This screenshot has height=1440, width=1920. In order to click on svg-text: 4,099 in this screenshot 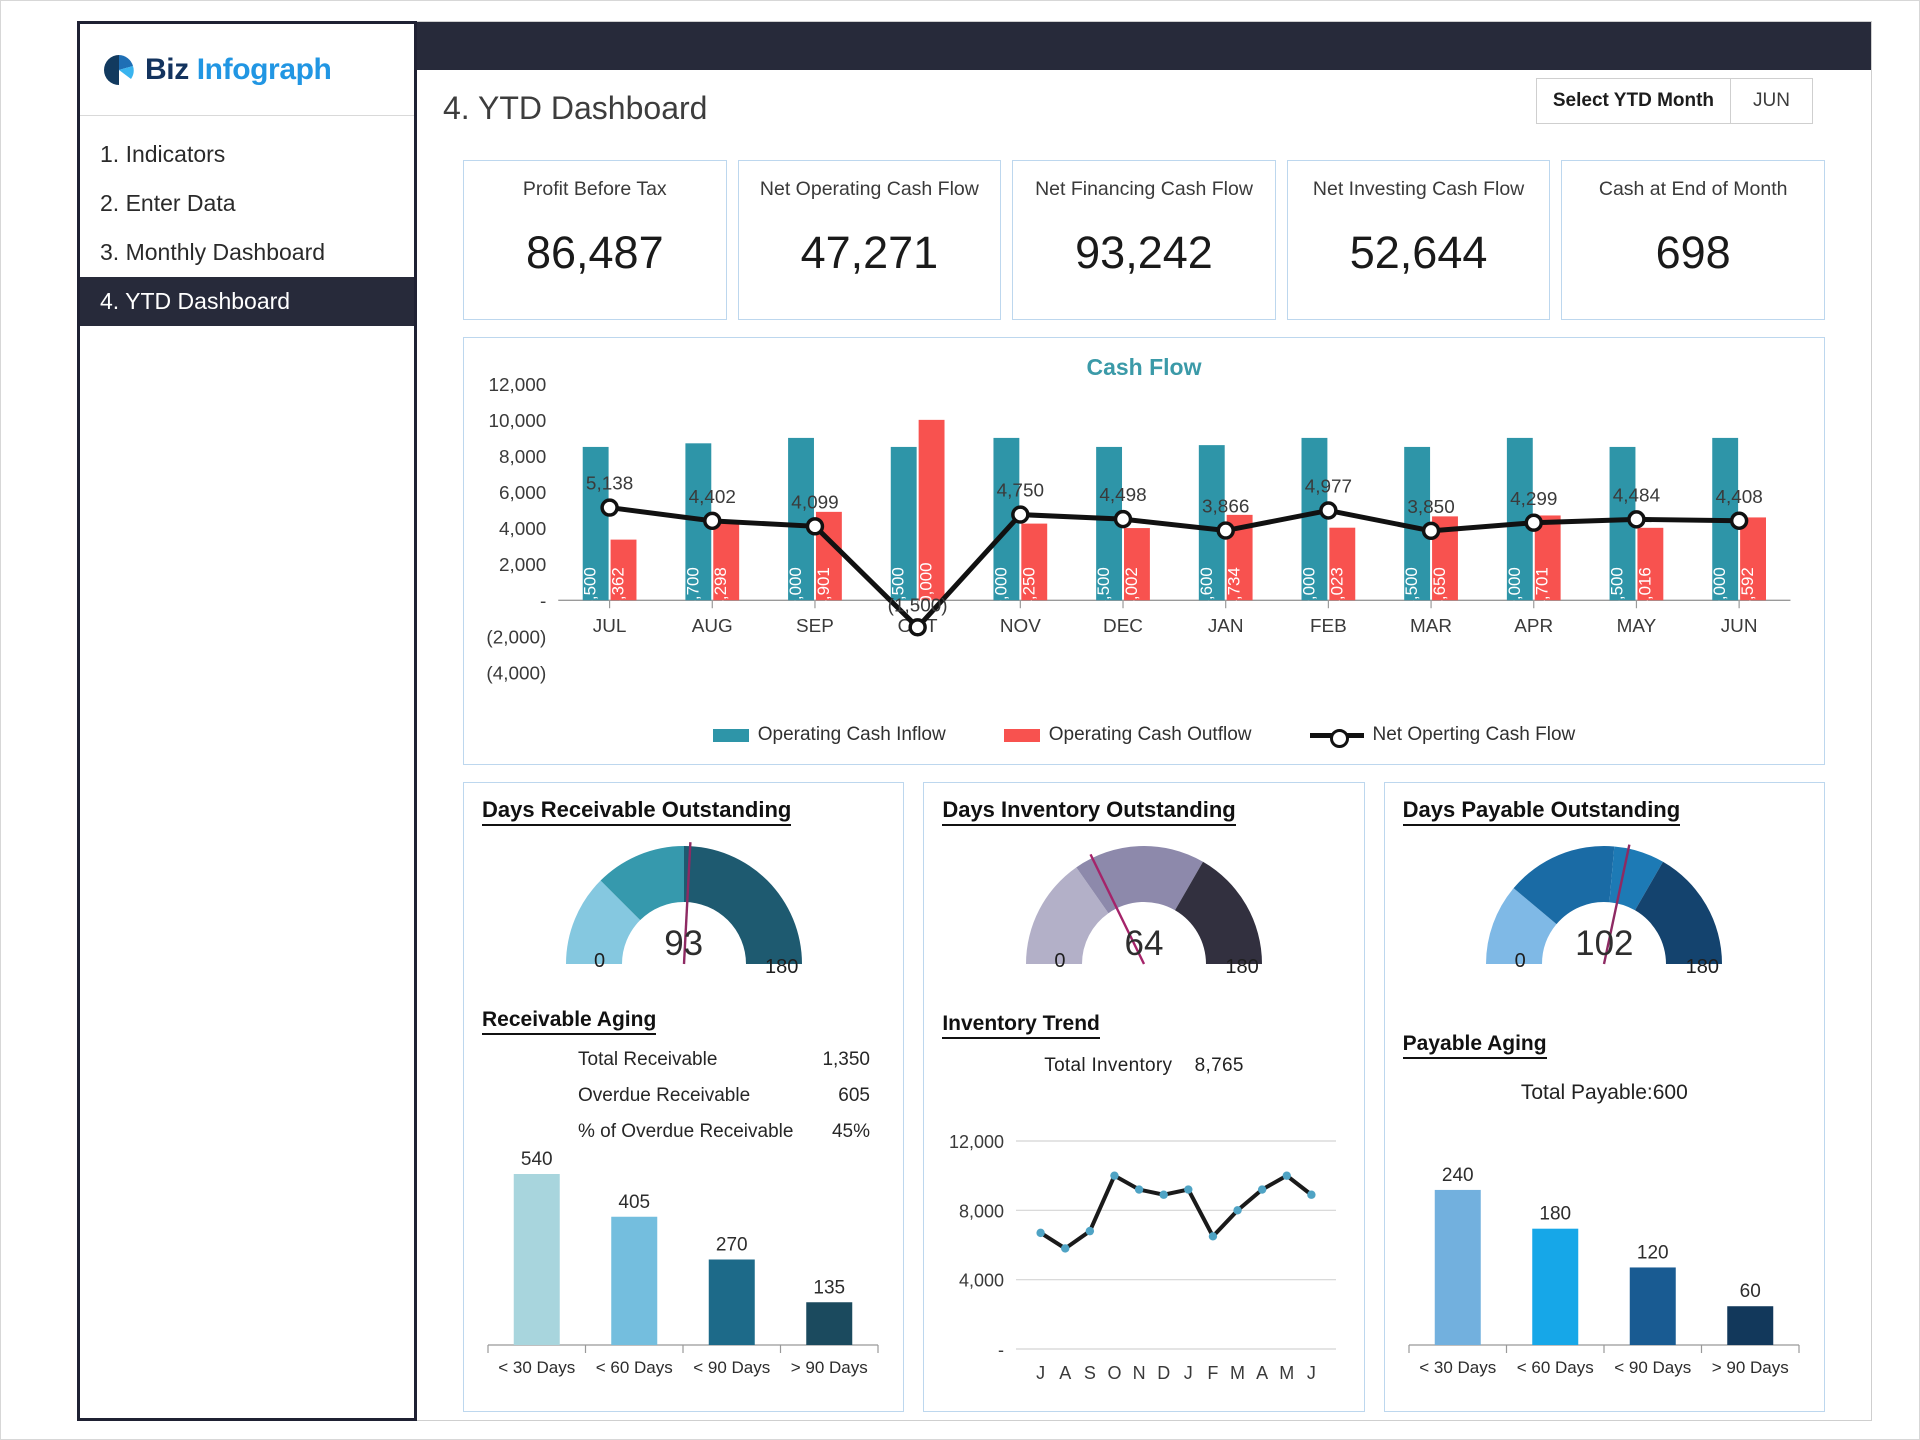, I will do `click(814, 502)`.